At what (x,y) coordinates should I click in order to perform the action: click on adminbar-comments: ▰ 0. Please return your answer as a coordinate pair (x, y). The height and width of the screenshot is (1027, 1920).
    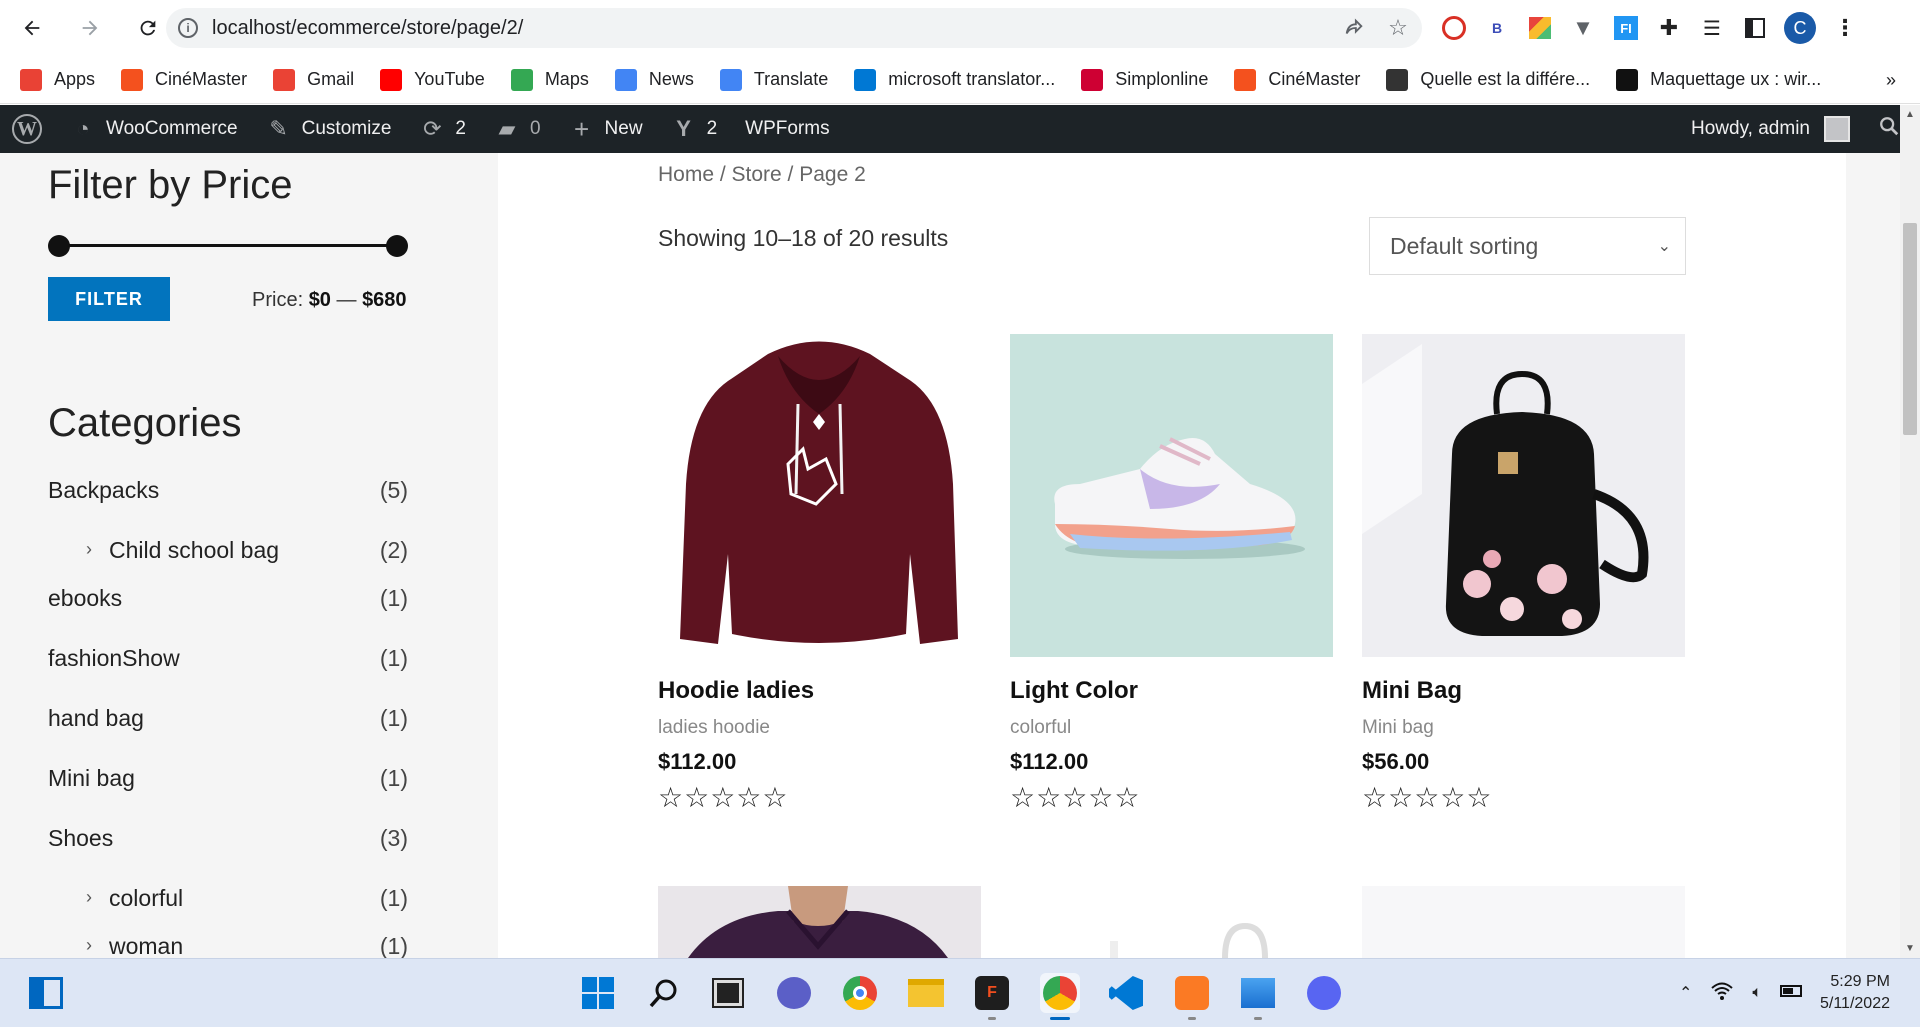
    Looking at the image, I should click on (517, 129).